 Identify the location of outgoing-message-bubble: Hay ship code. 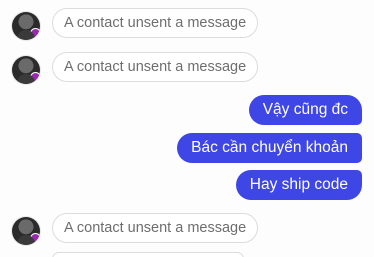
(298, 185).